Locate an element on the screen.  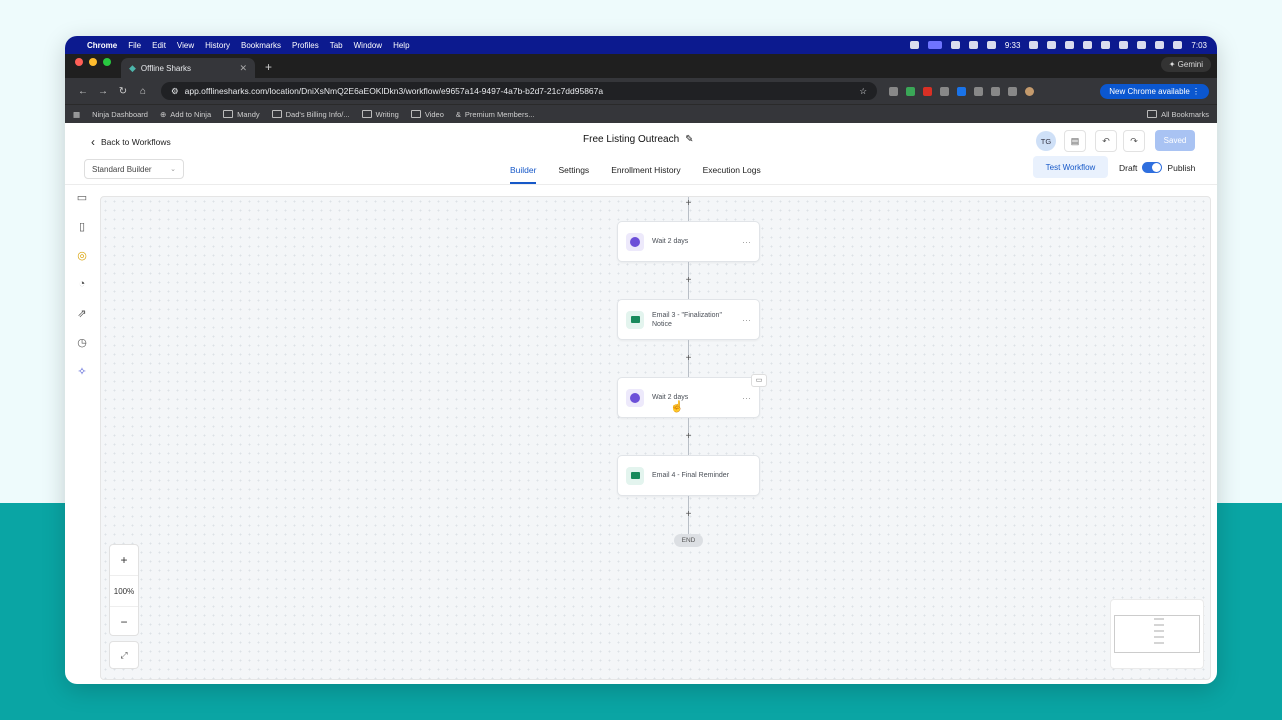
publish-toggle is located at coordinates (1152, 167).